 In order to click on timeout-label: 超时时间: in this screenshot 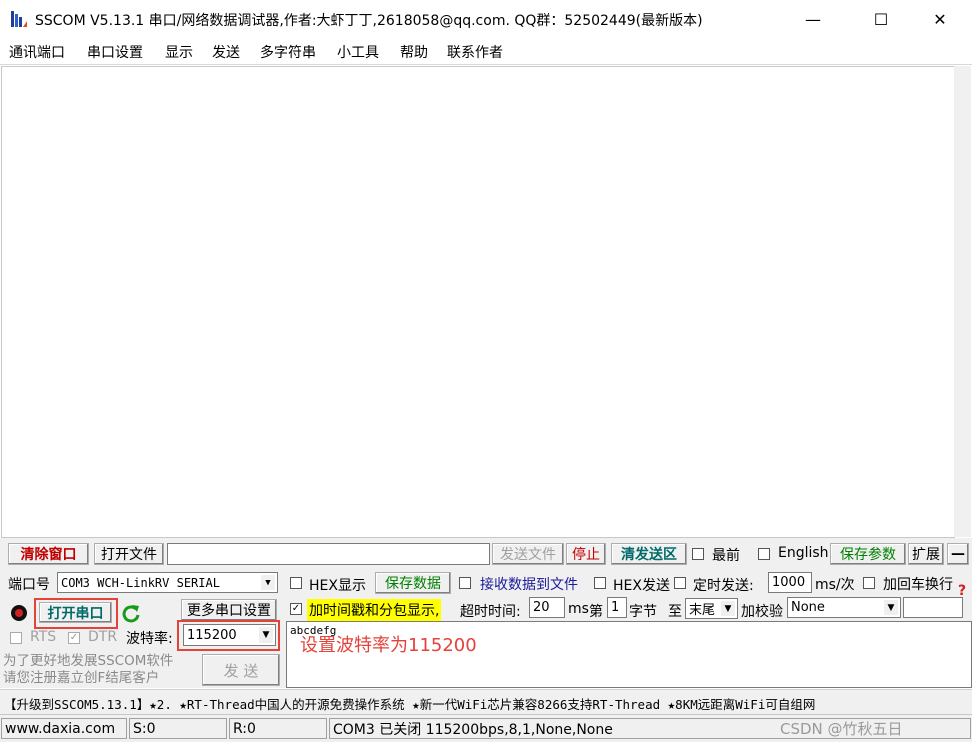, I will do `click(490, 612)`.